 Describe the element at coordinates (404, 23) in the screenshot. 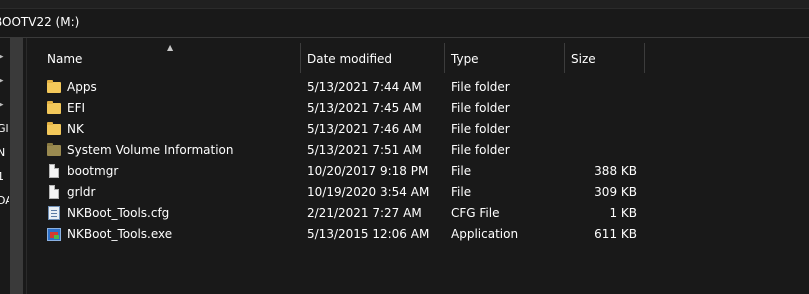

I see `address-bar: BOOTV22 (M:)` at that location.